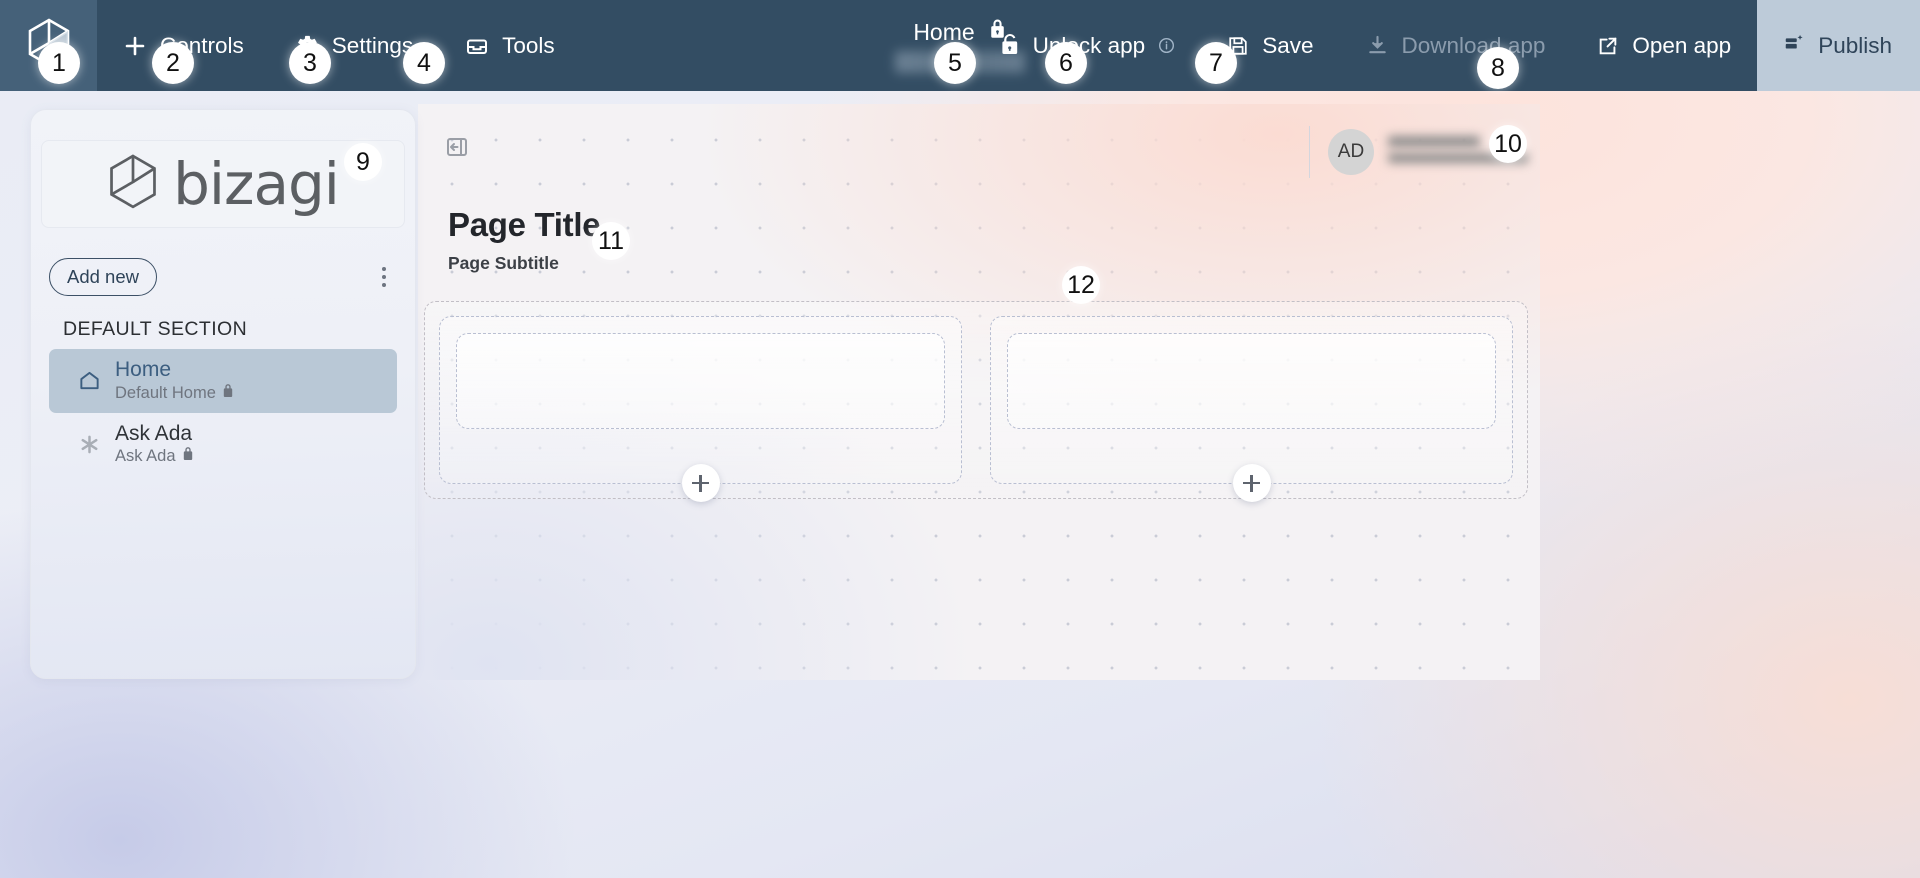  What do you see at coordinates (1081, 285) in the screenshot?
I see `callout-12: 12` at bounding box center [1081, 285].